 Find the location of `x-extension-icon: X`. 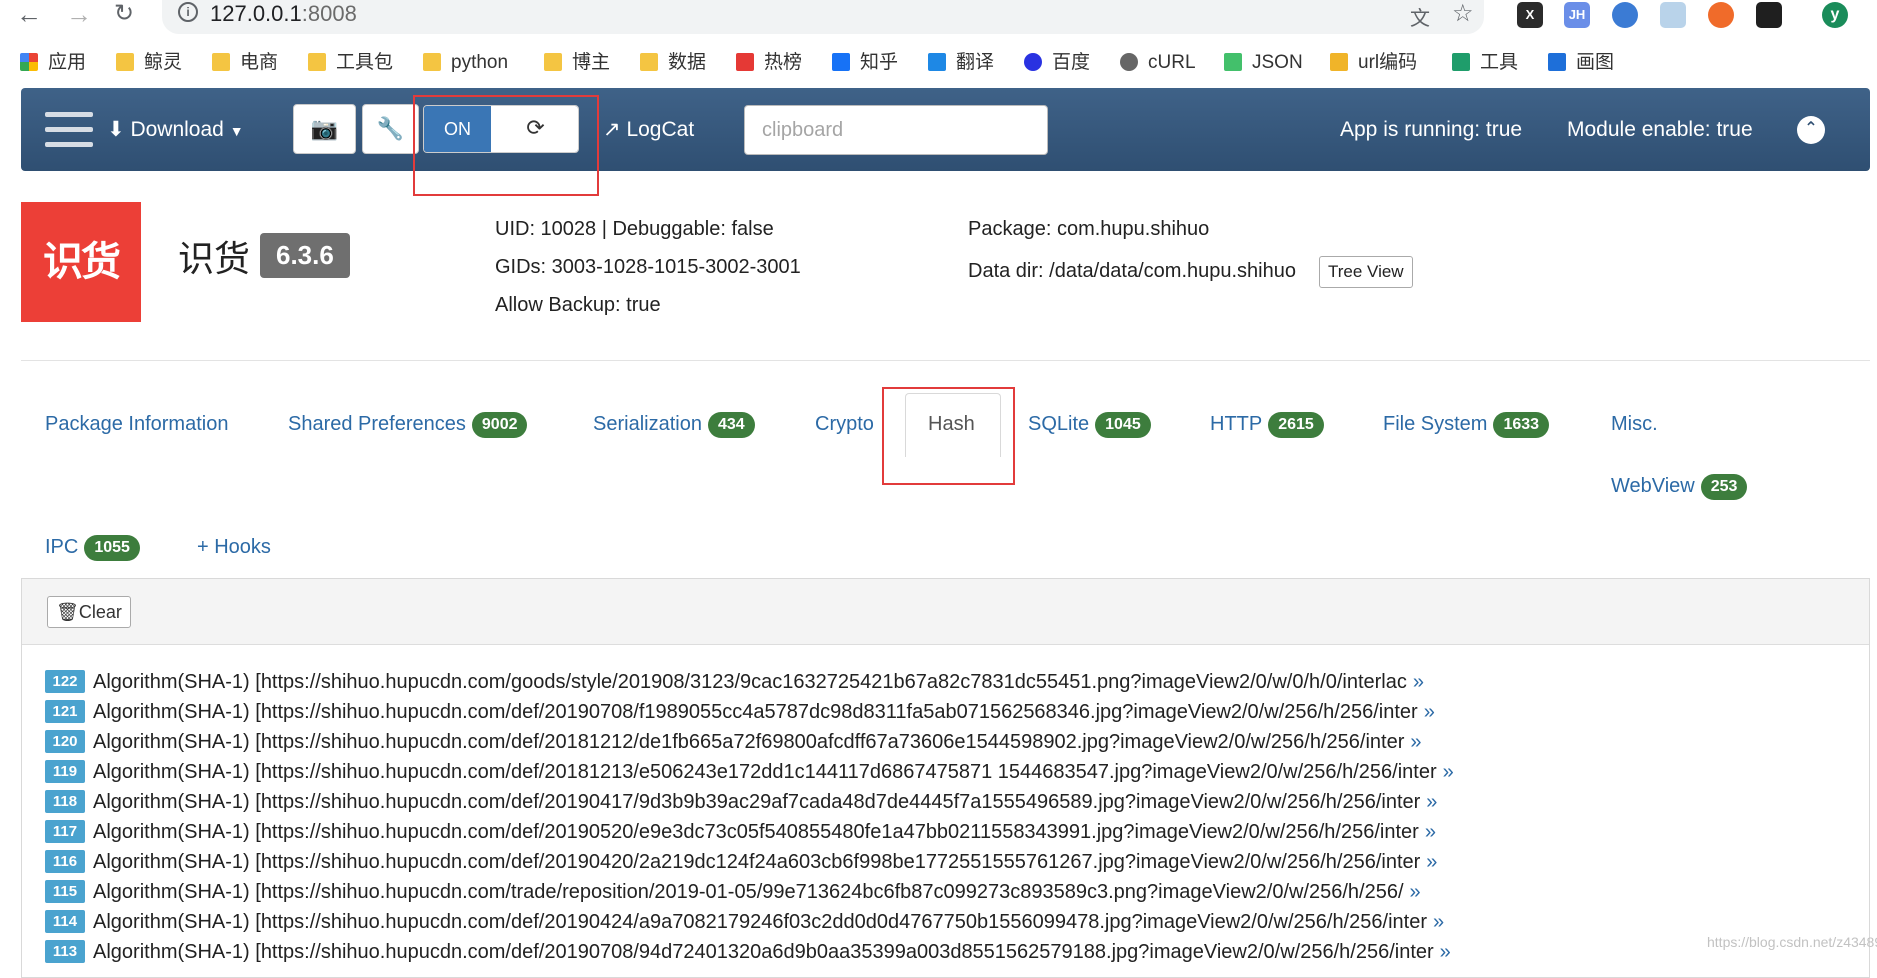

x-extension-icon: X is located at coordinates (1530, 15).